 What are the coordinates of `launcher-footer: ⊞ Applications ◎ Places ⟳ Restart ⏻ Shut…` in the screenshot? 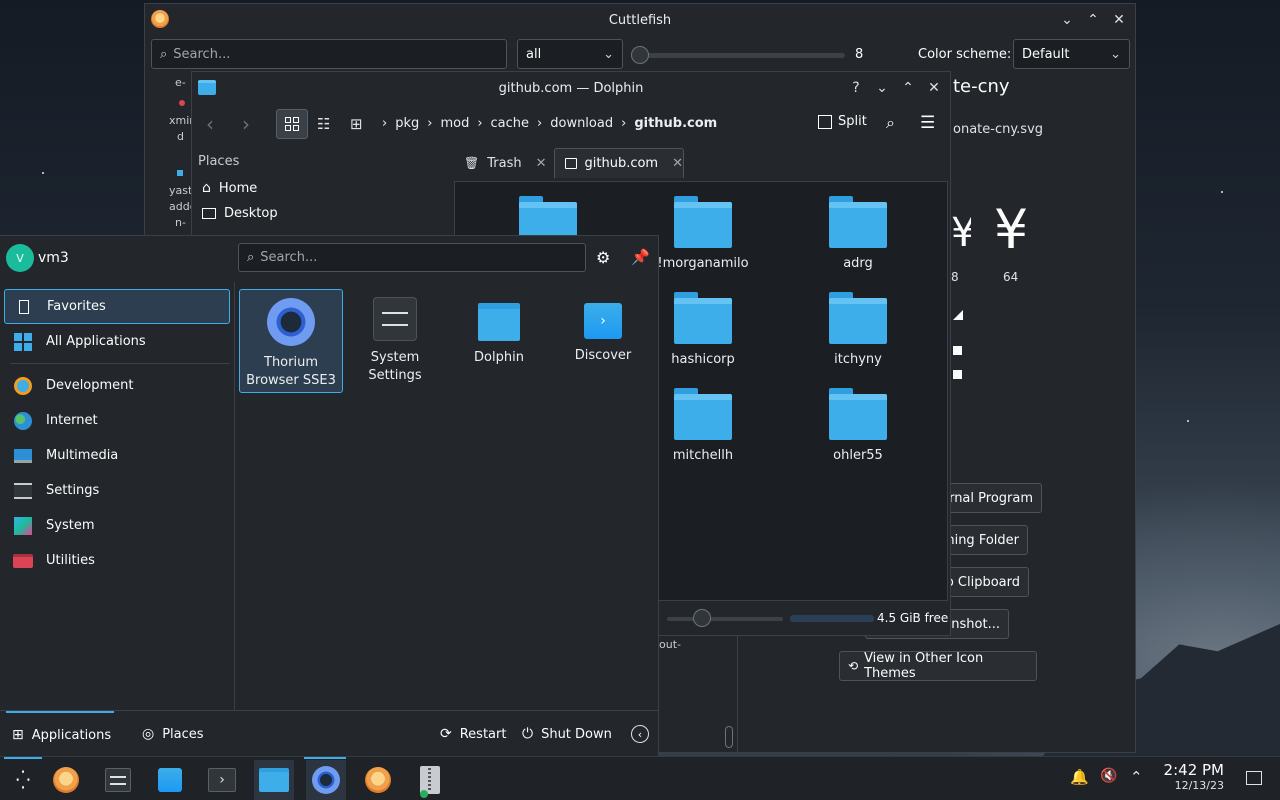 It's located at (329, 733).